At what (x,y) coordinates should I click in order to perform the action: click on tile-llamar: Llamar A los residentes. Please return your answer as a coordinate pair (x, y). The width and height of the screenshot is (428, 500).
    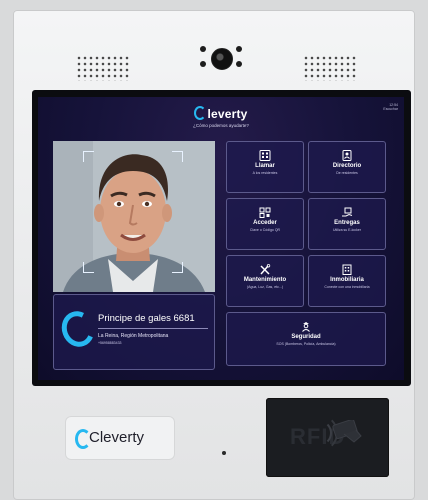
    Looking at the image, I should click on (265, 167).